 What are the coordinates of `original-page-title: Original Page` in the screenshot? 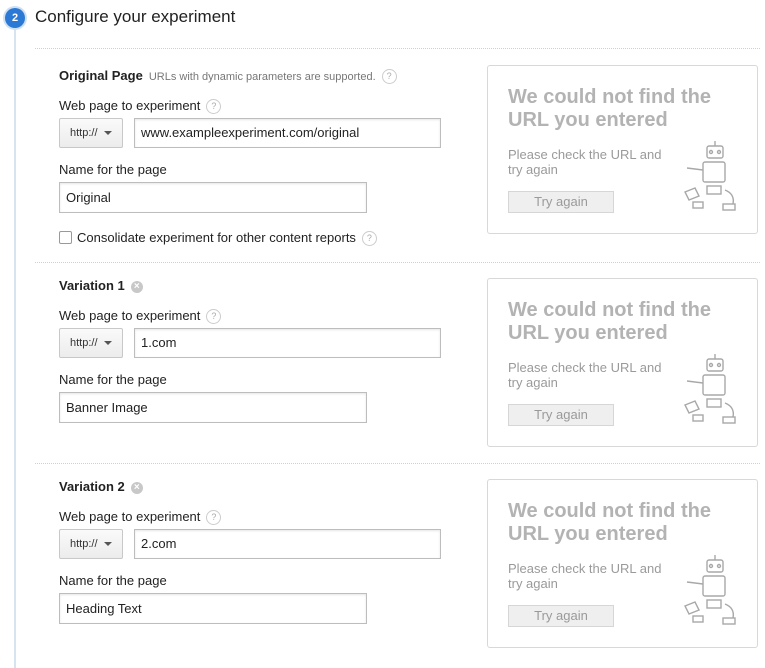 It's located at (101, 75).